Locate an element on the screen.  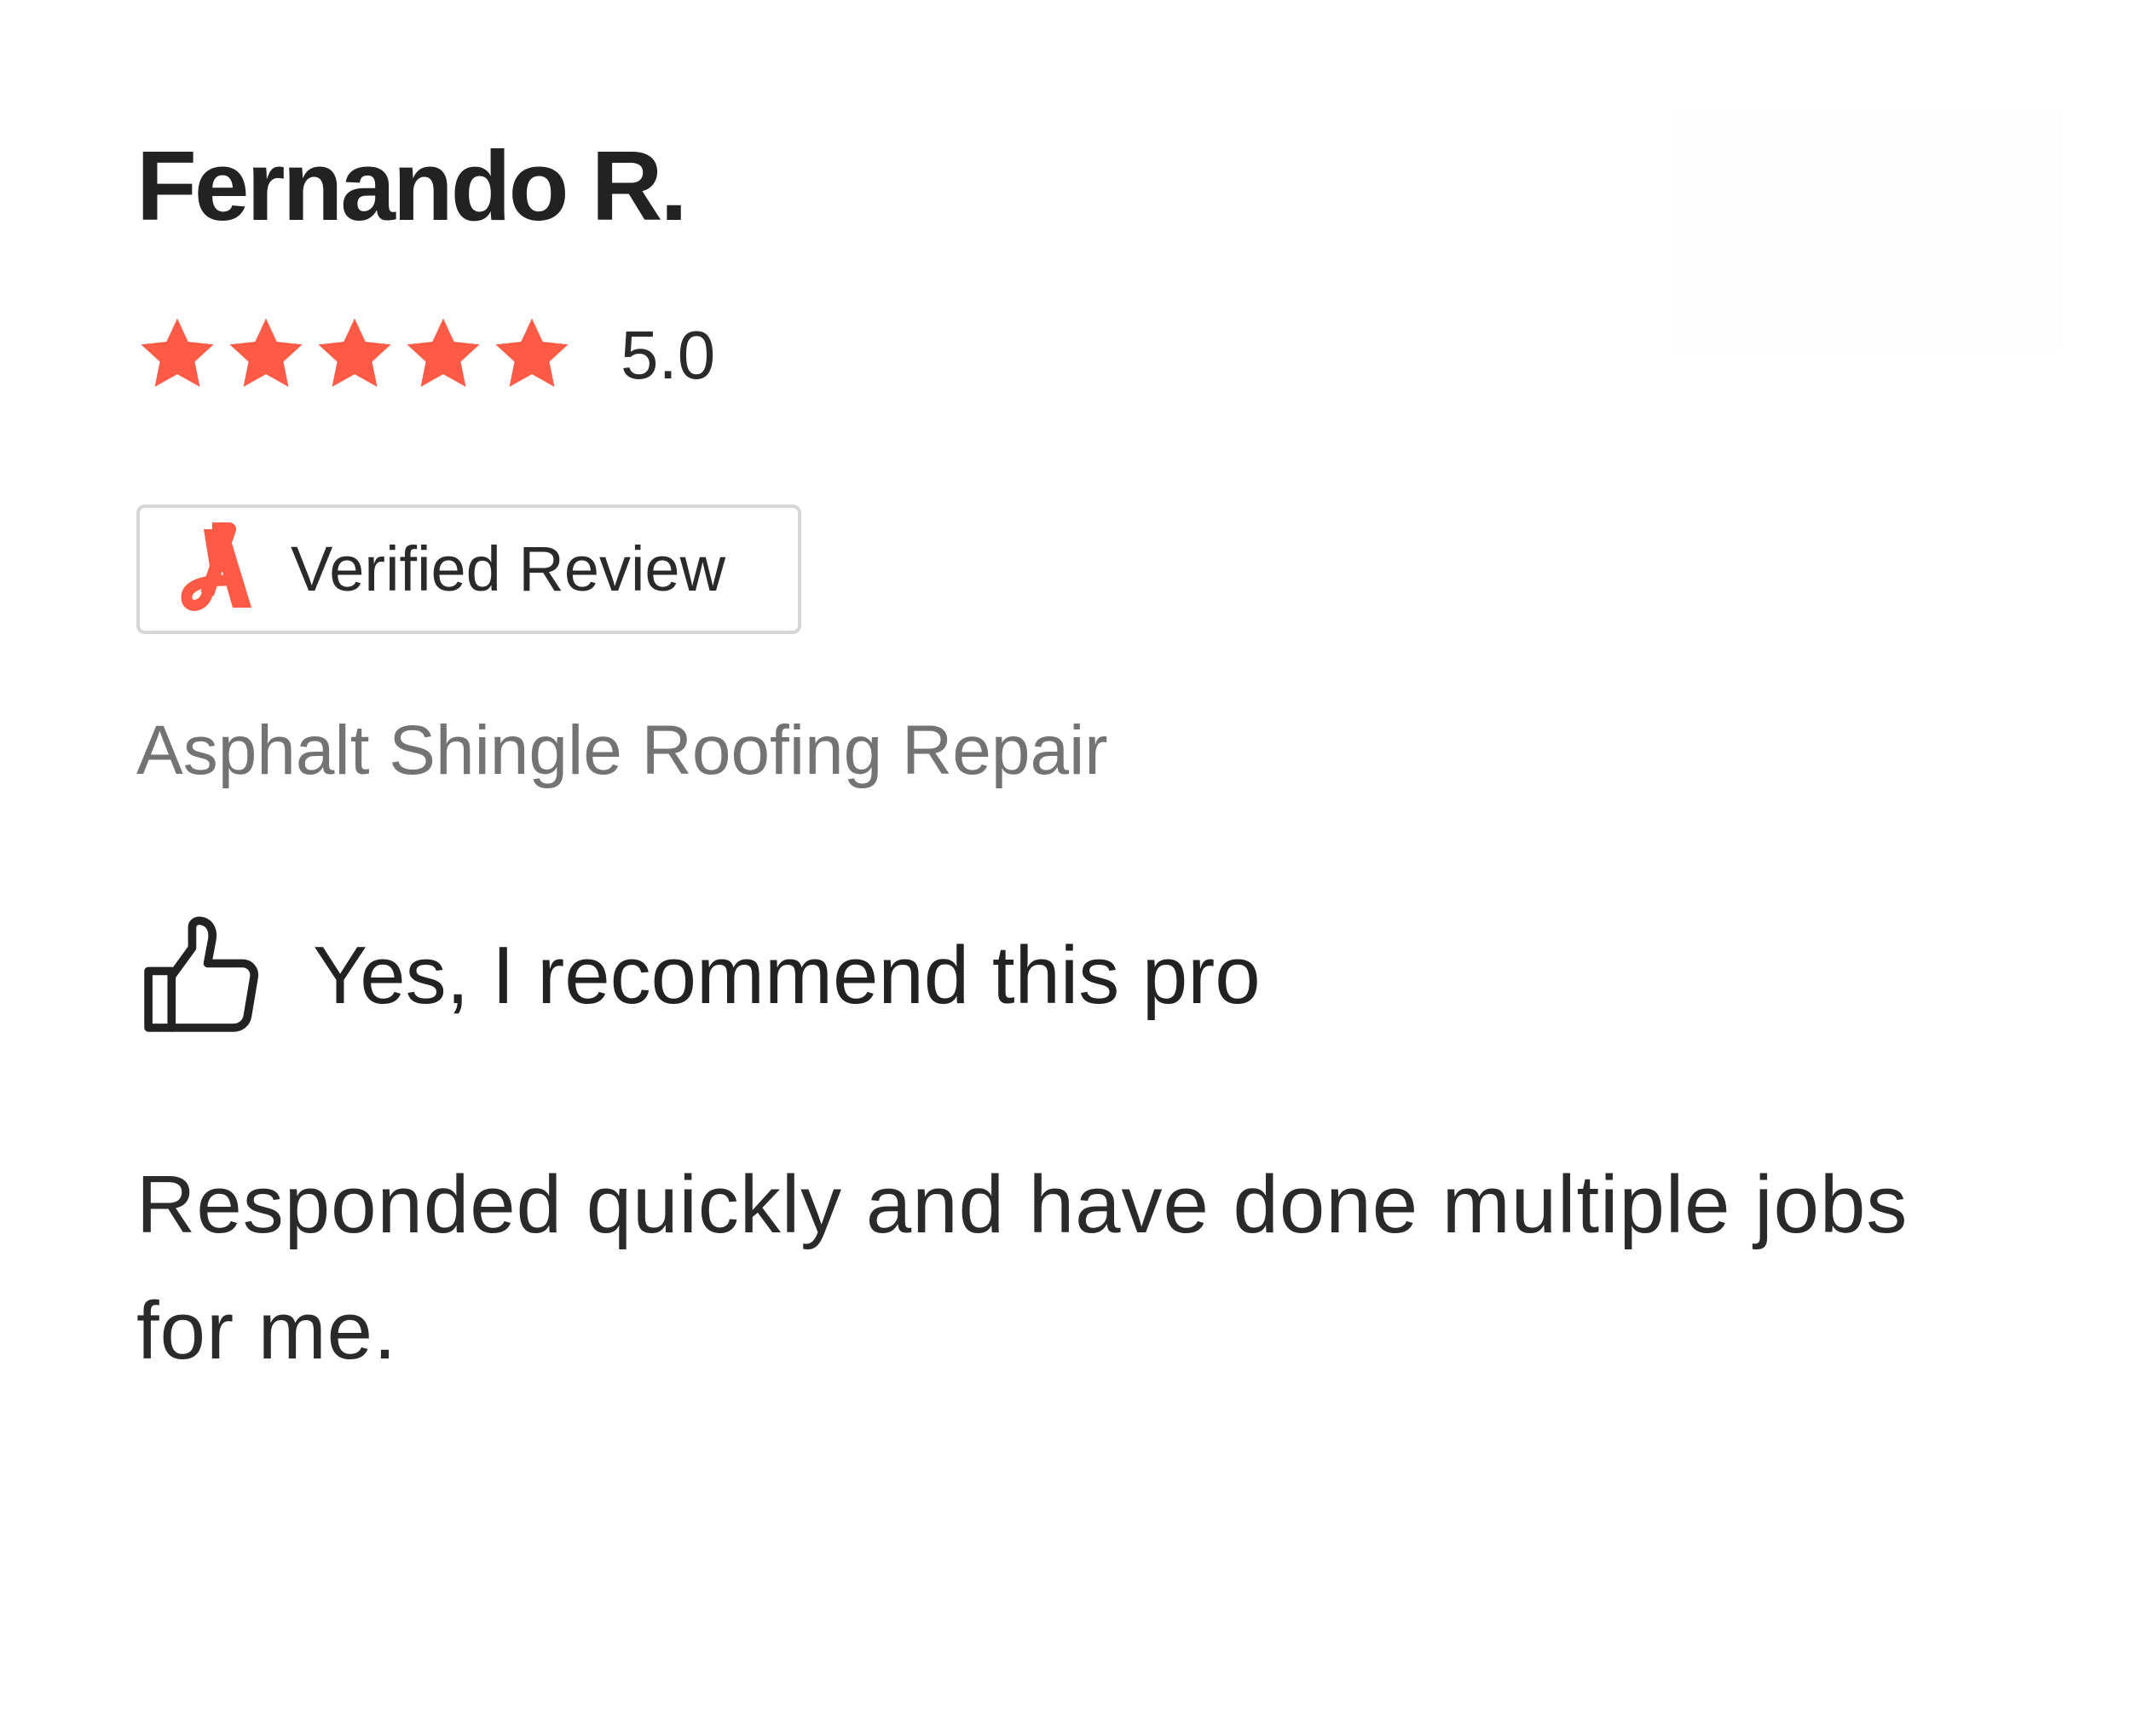
reviewer-name: Fernando R. is located at coordinates (412, 185).